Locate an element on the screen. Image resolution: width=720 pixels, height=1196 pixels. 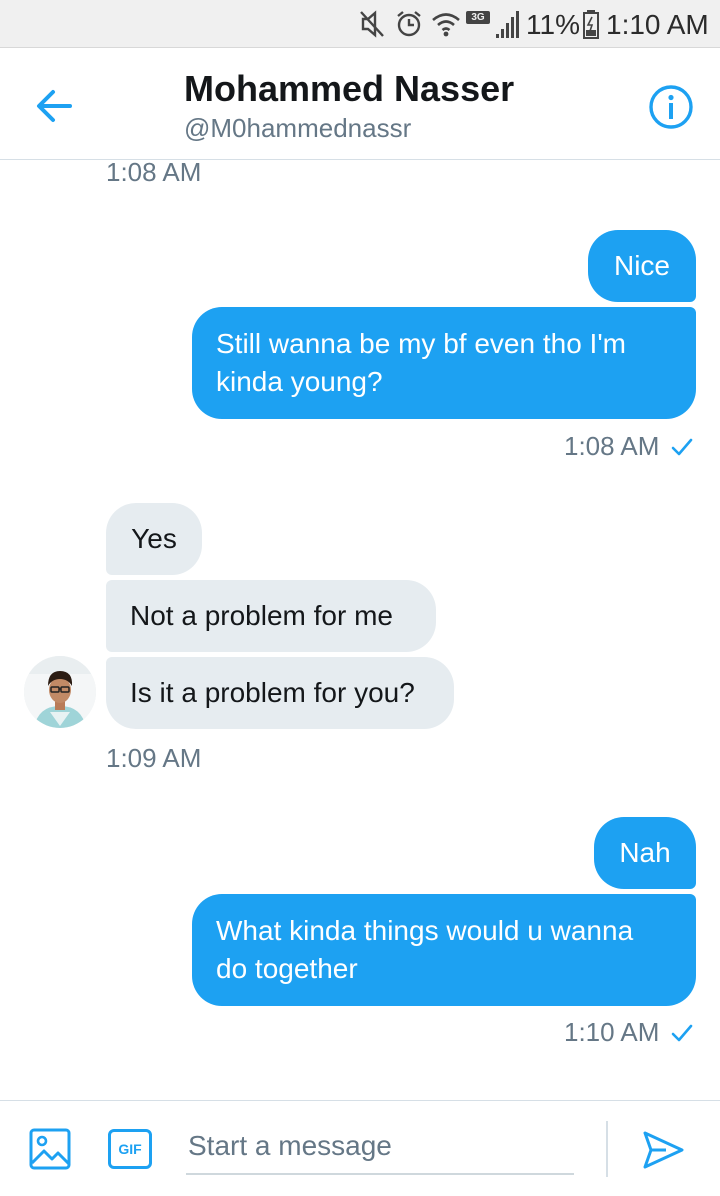
message-timestamp: 1:10 AM is located at coordinates (612, 1032).